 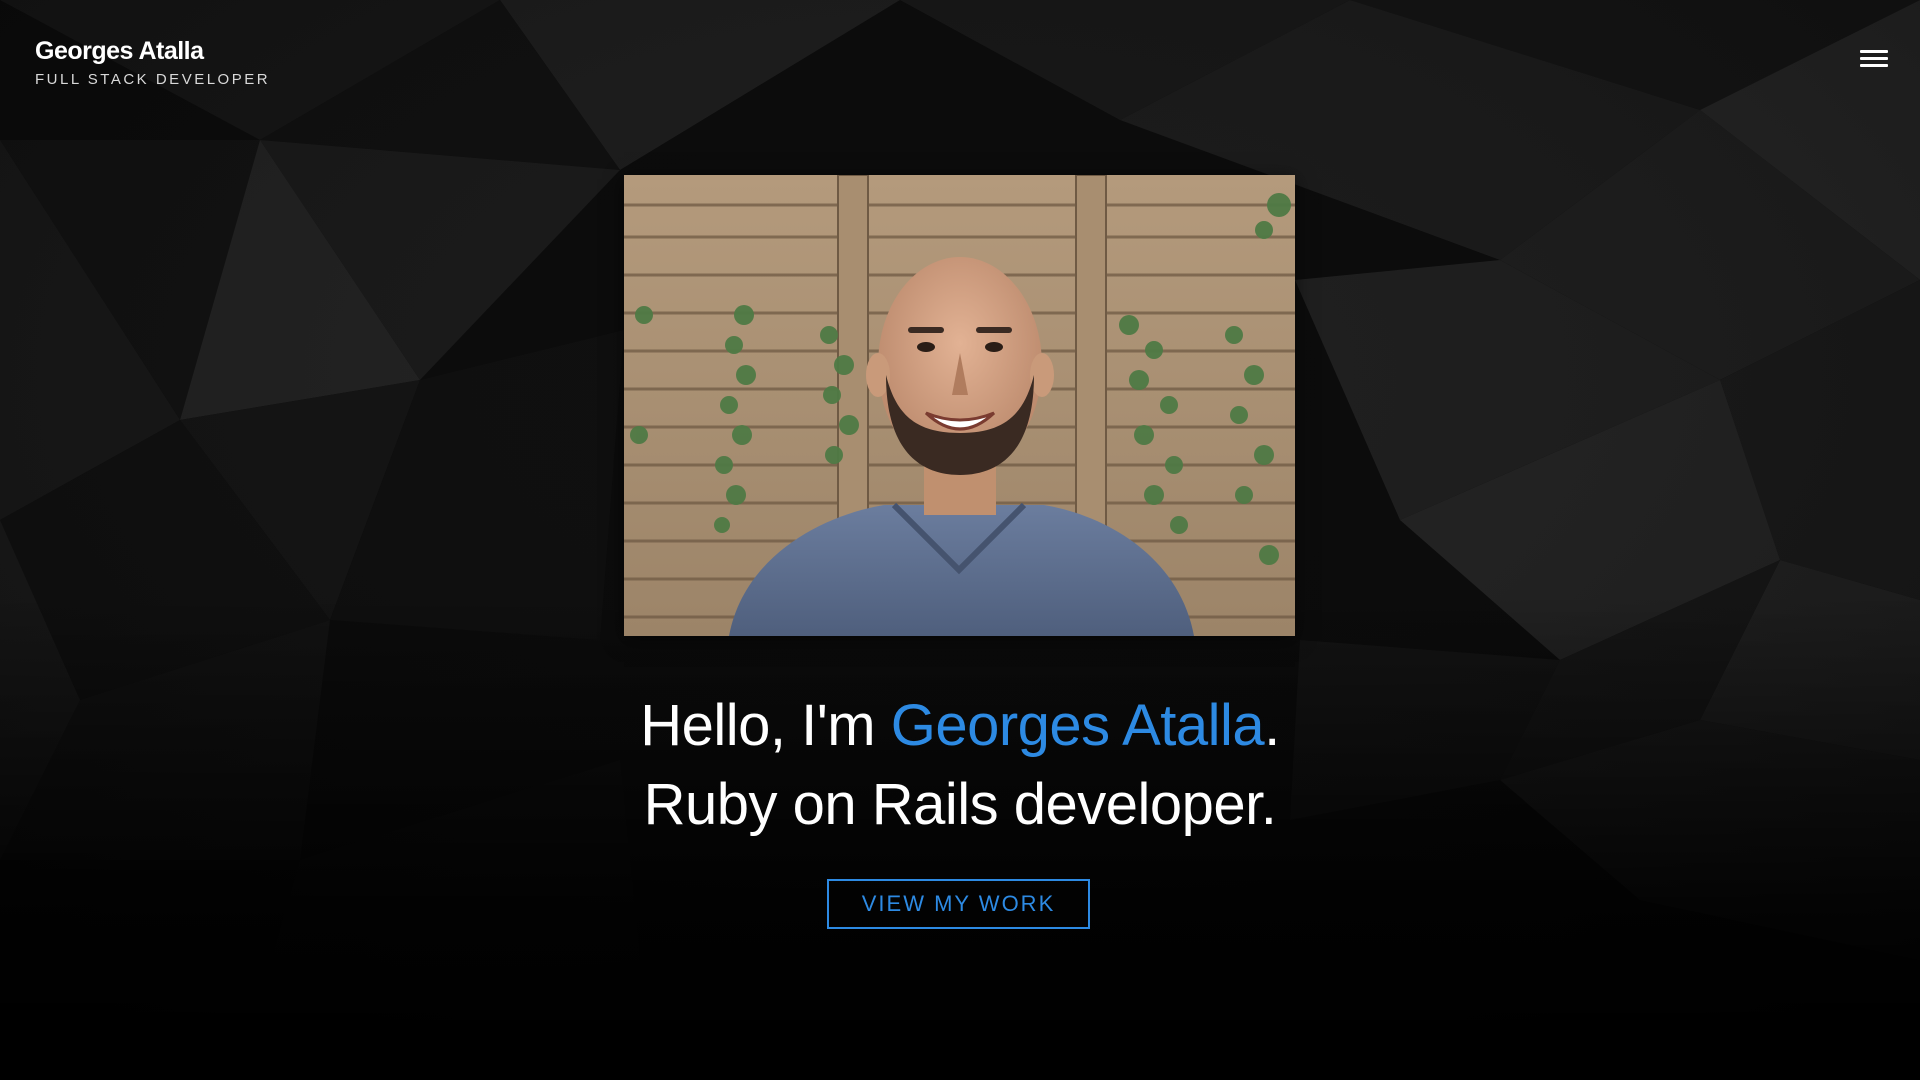 I want to click on greeting-name: Georges Atalla, so click(x=1077, y=725).